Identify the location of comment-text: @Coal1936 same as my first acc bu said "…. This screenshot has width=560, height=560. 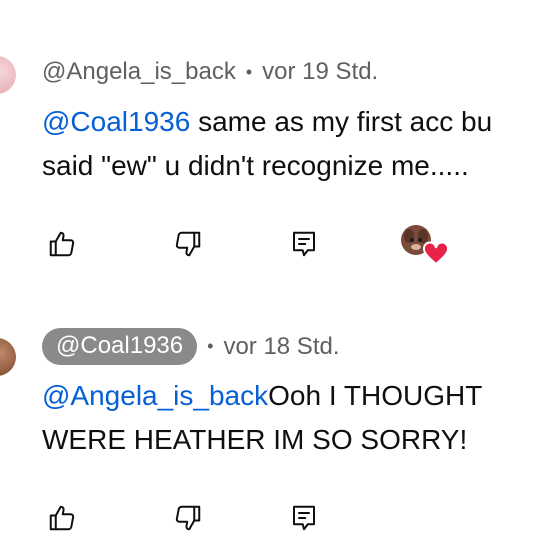
(267, 144).